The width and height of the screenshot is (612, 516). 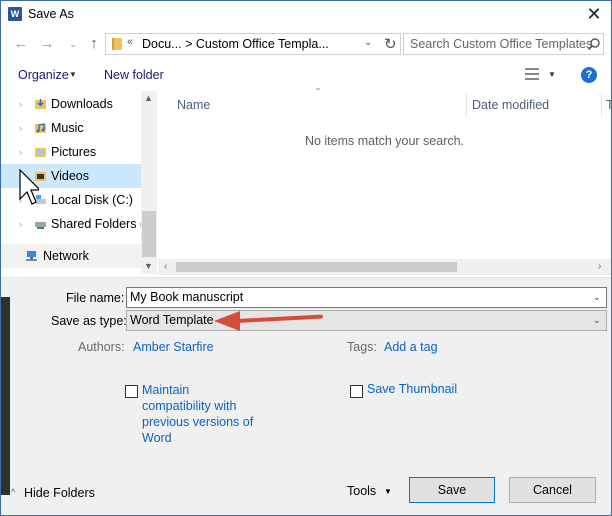 What do you see at coordinates (40, 225) in the screenshot?
I see `network-drive-icon` at bounding box center [40, 225].